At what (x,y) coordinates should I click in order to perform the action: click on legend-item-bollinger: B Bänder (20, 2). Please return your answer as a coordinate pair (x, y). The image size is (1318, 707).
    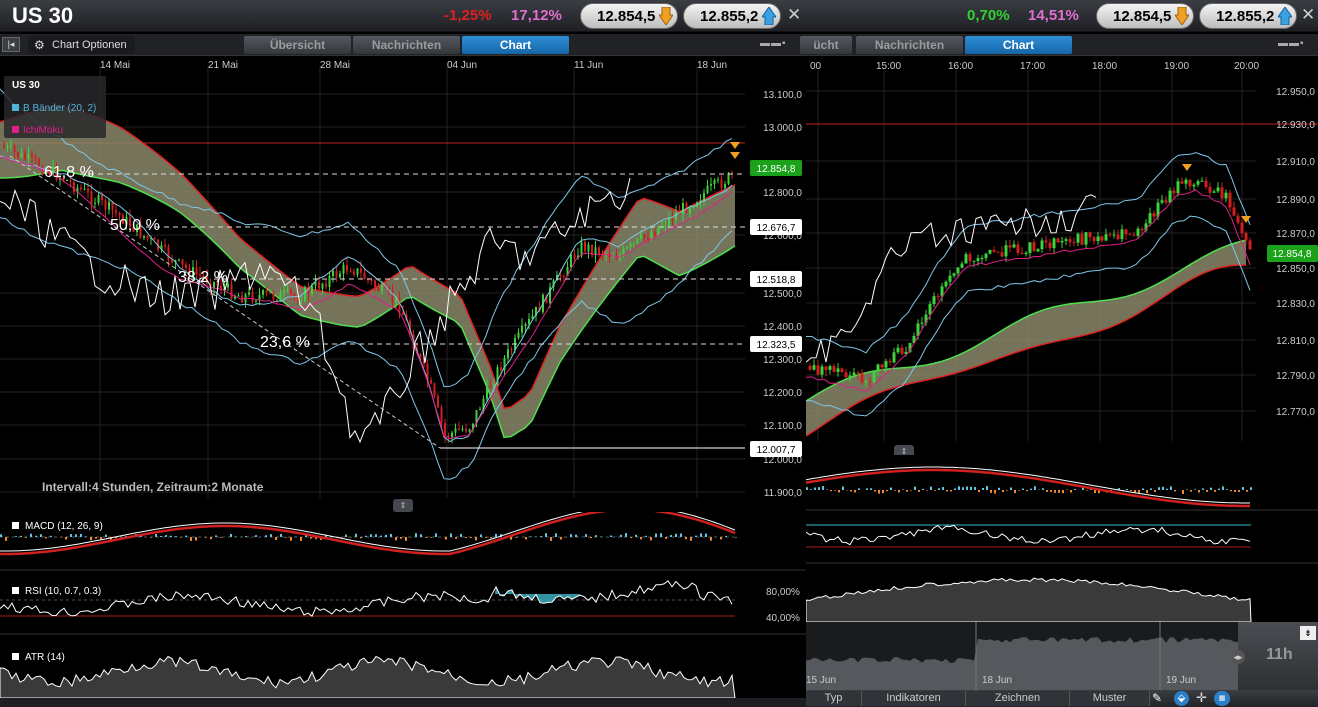
    Looking at the image, I should click on (54, 108).